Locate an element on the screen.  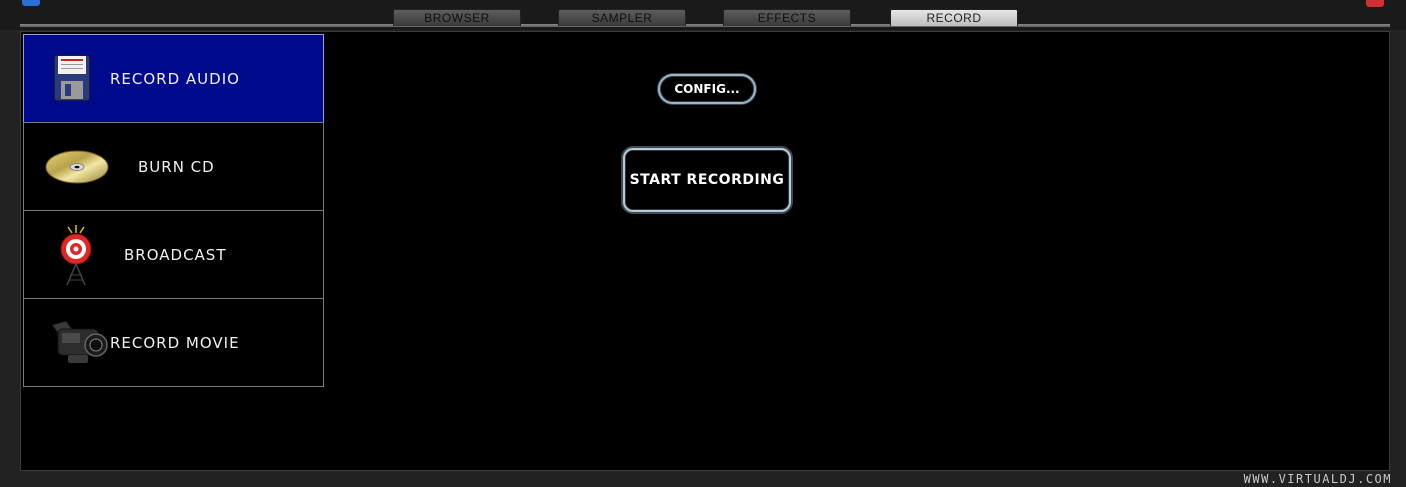
tab-effects: EFFECTS is located at coordinates (787, 17).